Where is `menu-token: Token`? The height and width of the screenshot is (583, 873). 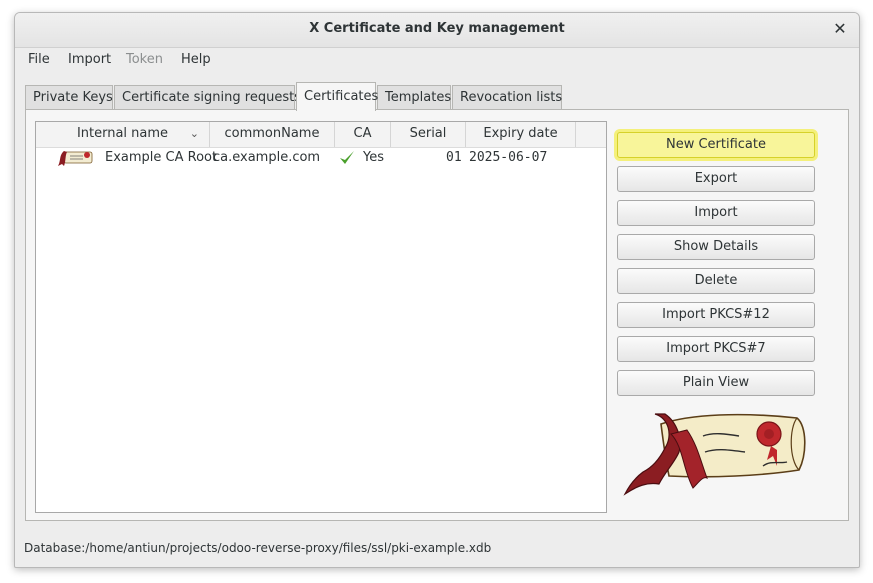 menu-token: Token is located at coordinates (144, 59).